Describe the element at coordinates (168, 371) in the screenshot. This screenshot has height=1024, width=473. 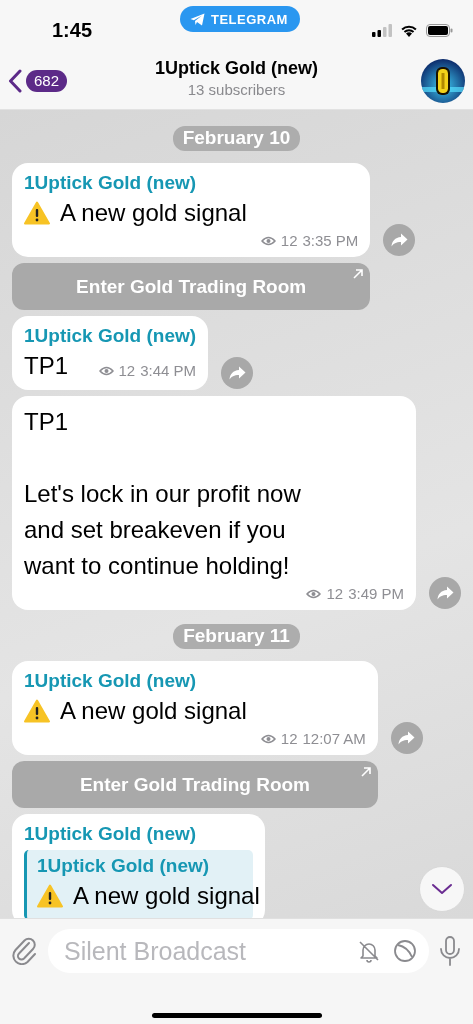
I see `message-time: 3:44 PM` at that location.